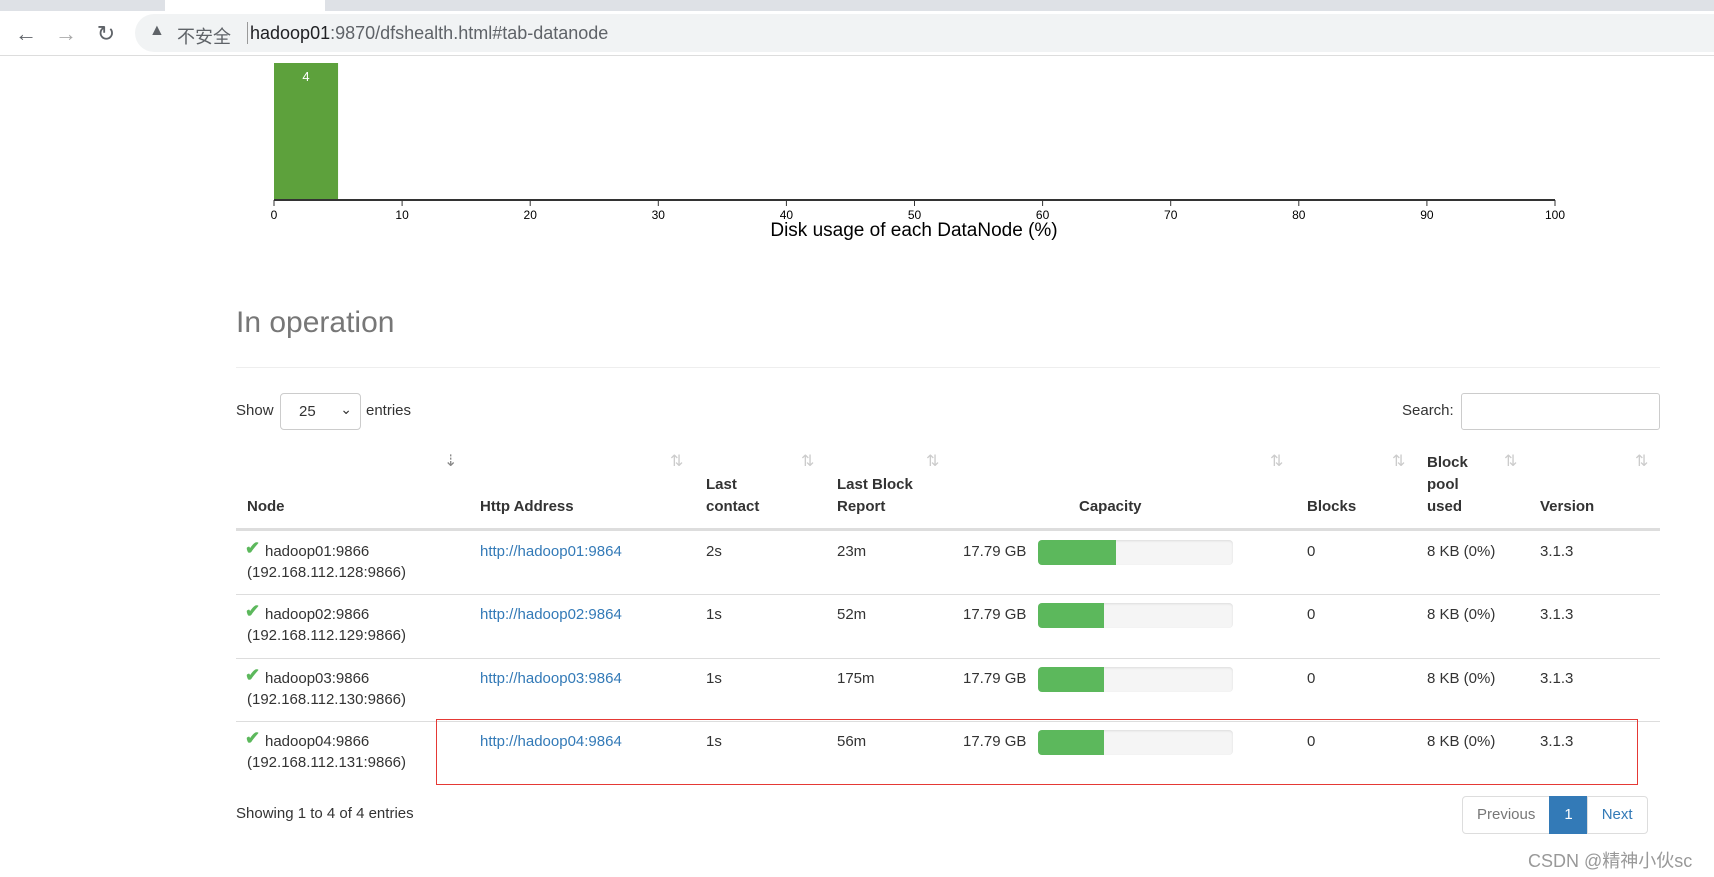  What do you see at coordinates (305, 76) in the screenshot?
I see `bar-data-label: 4` at bounding box center [305, 76].